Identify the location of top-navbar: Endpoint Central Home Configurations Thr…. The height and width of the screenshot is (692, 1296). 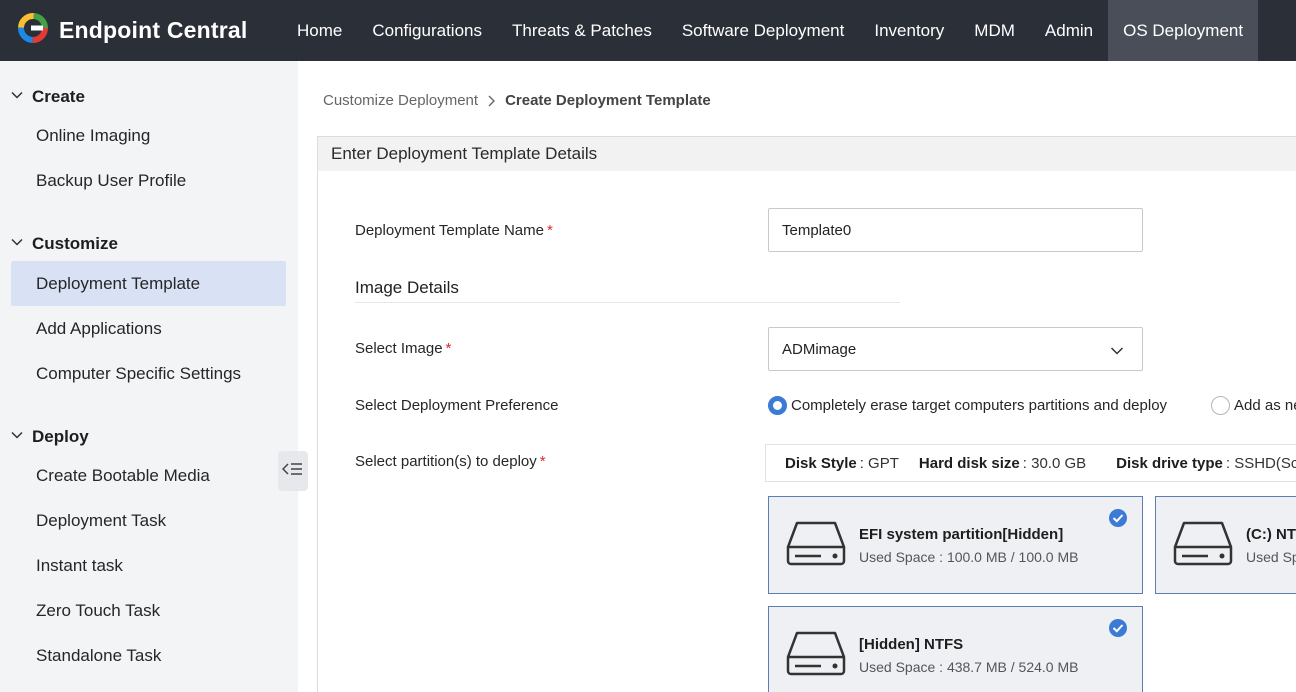
(648, 30).